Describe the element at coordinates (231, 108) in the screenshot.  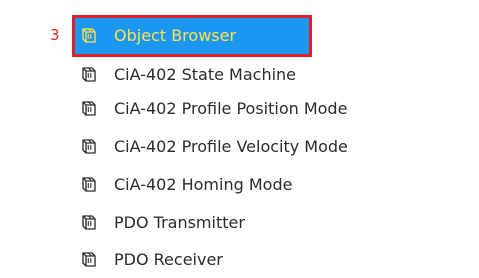
I see `tree-item-label: CiA-402 Profile Position Mode` at that location.